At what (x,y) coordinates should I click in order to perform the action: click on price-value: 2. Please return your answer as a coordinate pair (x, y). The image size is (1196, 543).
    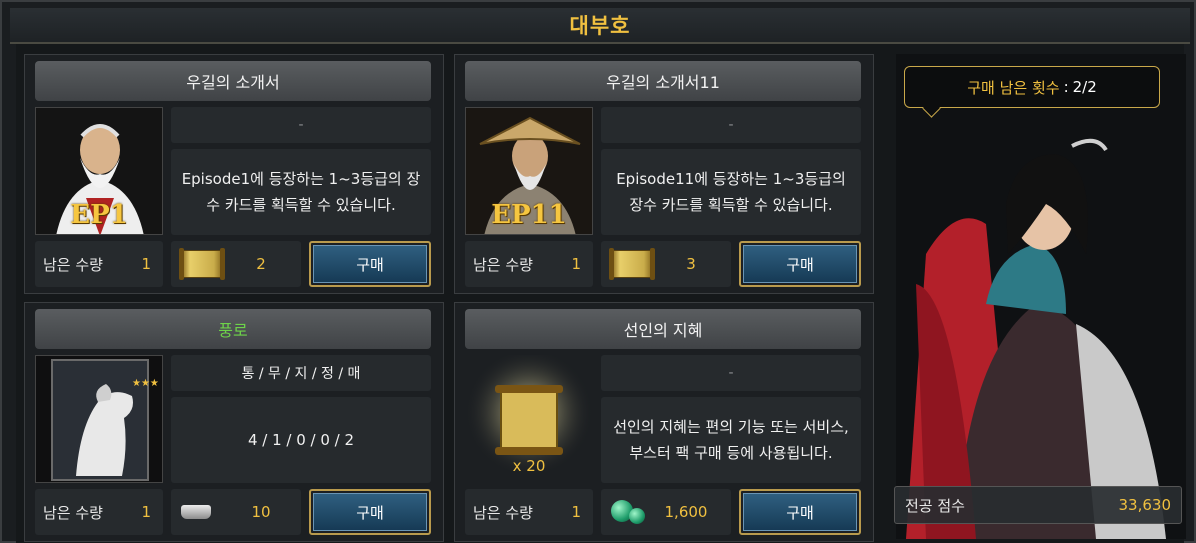
    Looking at the image, I should click on (261, 264).